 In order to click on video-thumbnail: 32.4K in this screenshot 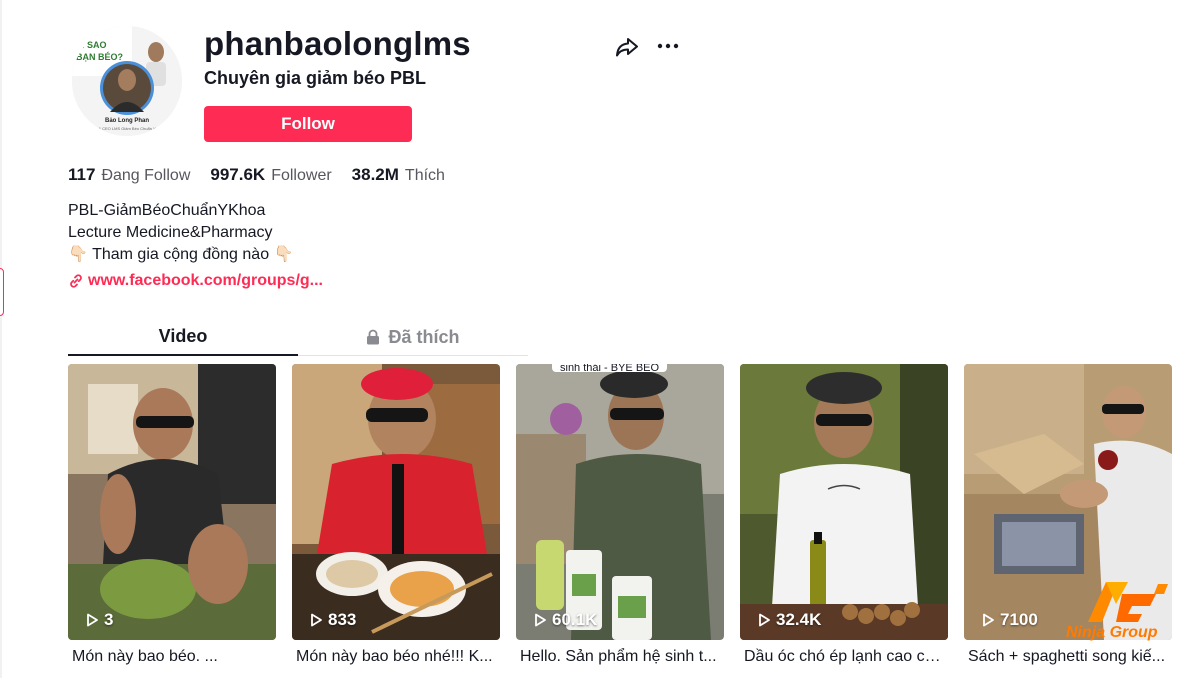, I will do `click(844, 502)`.